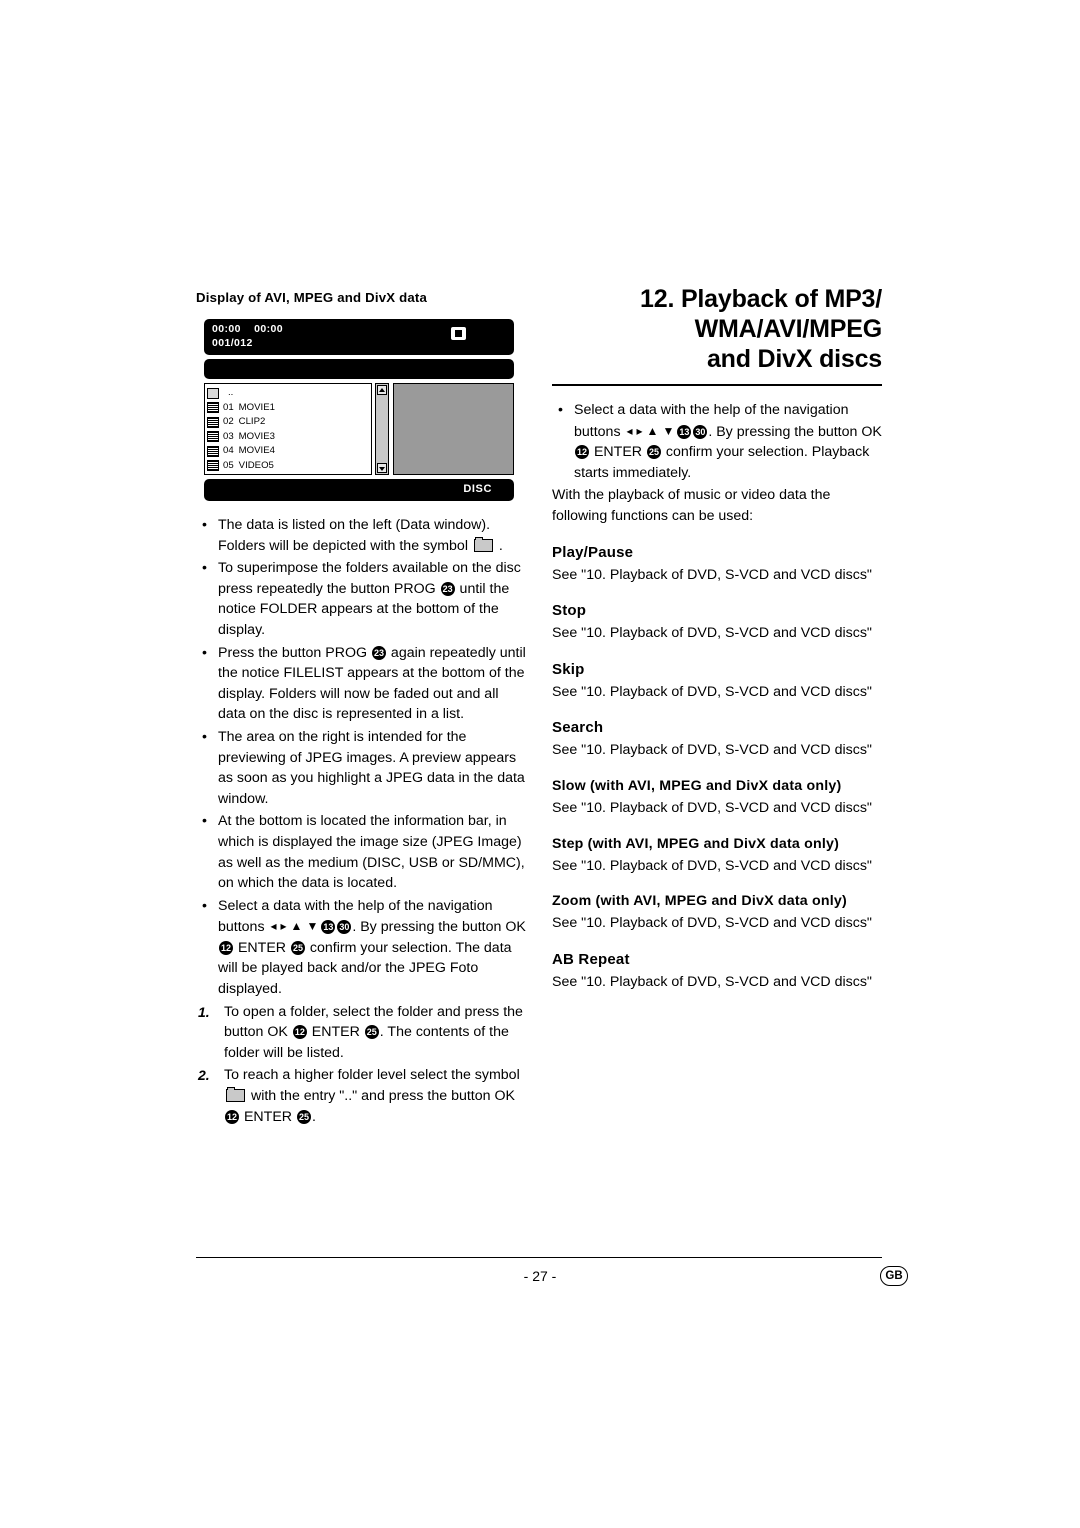 This screenshot has width=1080, height=1528. Describe the element at coordinates (256, 407) in the screenshot. I see `list-item-label: MOVIE1` at that location.